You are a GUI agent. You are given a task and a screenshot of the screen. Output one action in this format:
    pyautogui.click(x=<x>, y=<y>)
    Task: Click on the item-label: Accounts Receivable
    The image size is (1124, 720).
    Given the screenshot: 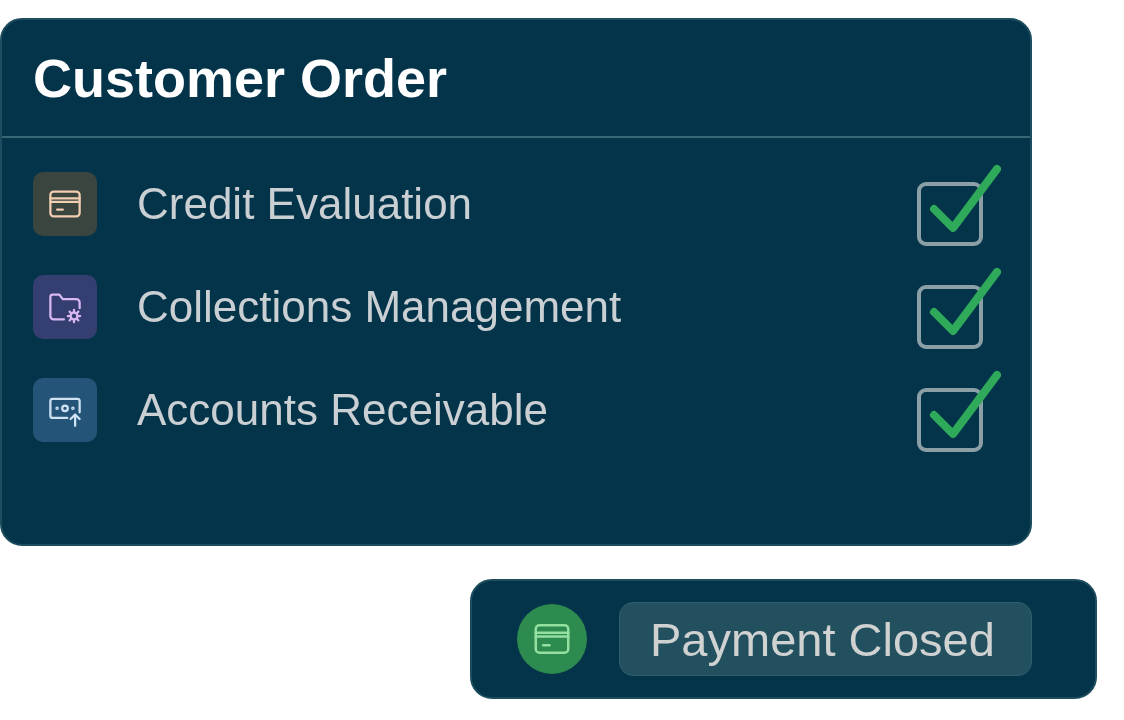 What is the action you would take?
    pyautogui.click(x=343, y=409)
    